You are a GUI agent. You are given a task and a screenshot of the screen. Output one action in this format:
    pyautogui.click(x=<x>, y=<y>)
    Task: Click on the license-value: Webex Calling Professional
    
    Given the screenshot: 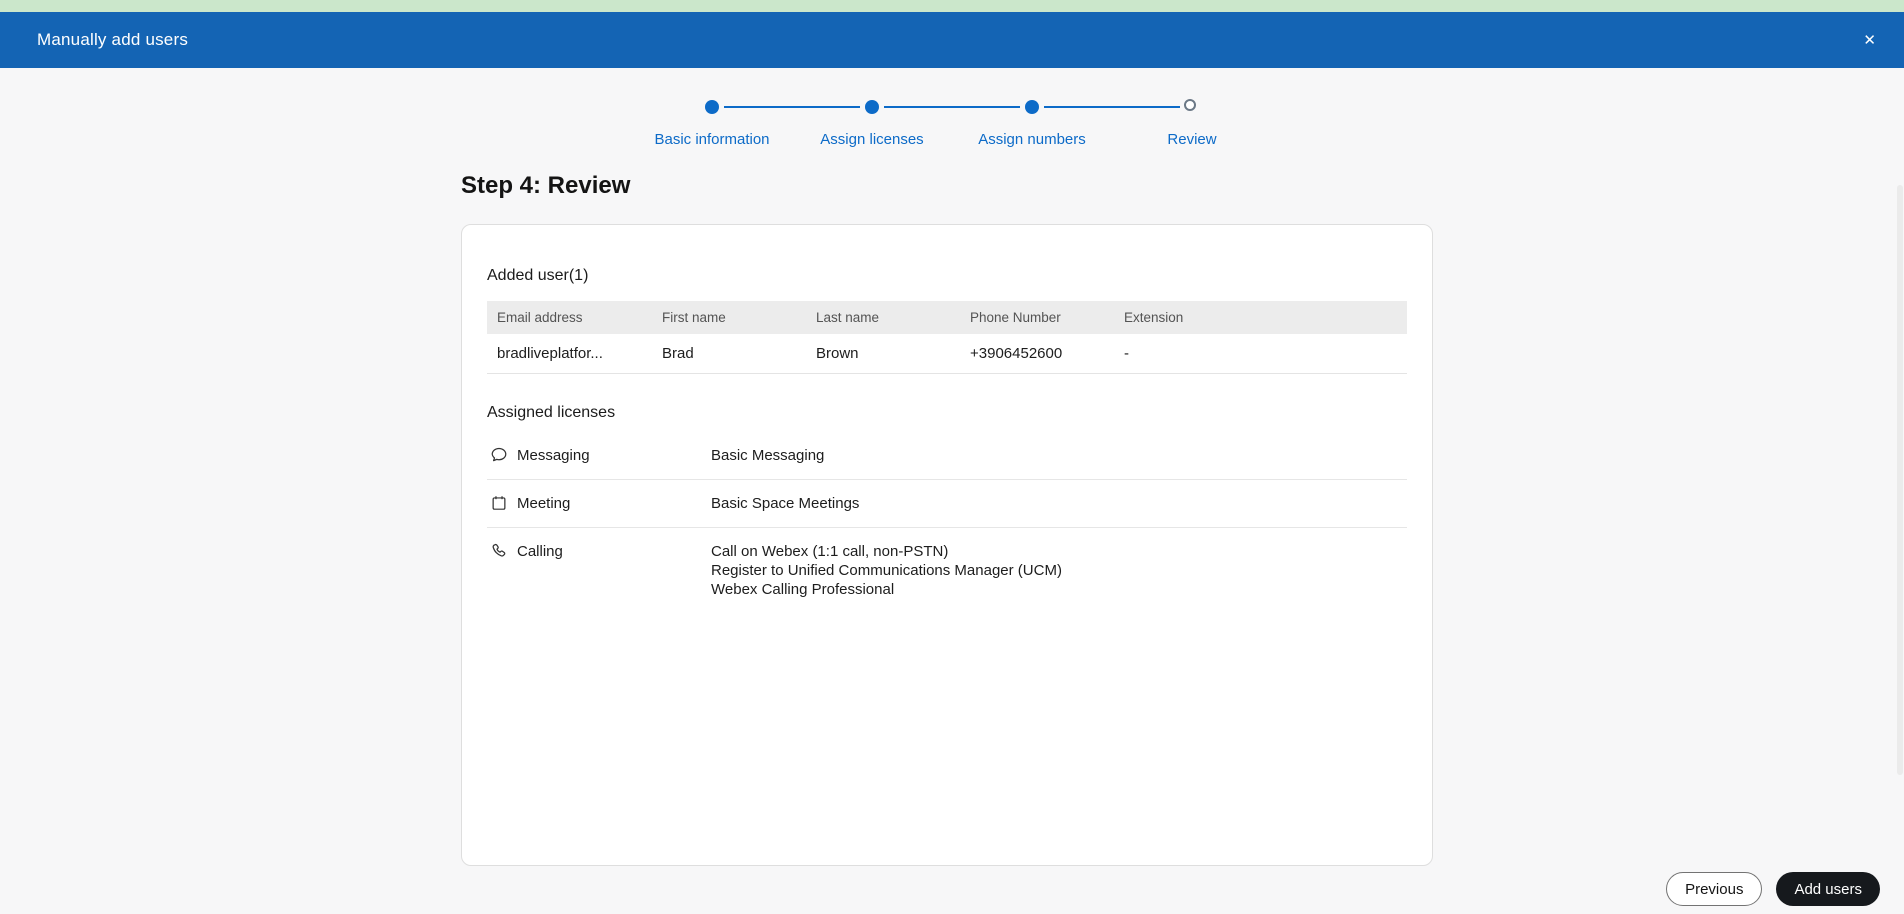 What is the action you would take?
    pyautogui.click(x=803, y=589)
    